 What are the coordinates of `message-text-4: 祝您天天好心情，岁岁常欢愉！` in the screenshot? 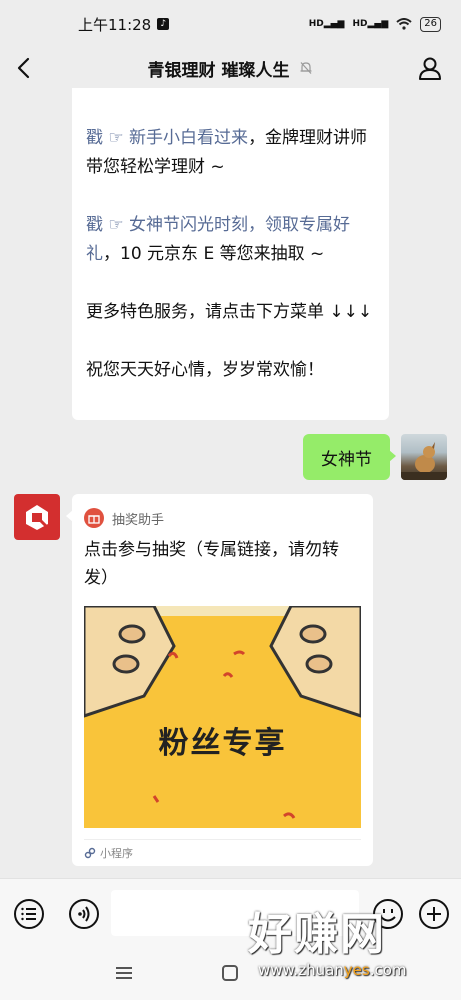 It's located at (205, 370).